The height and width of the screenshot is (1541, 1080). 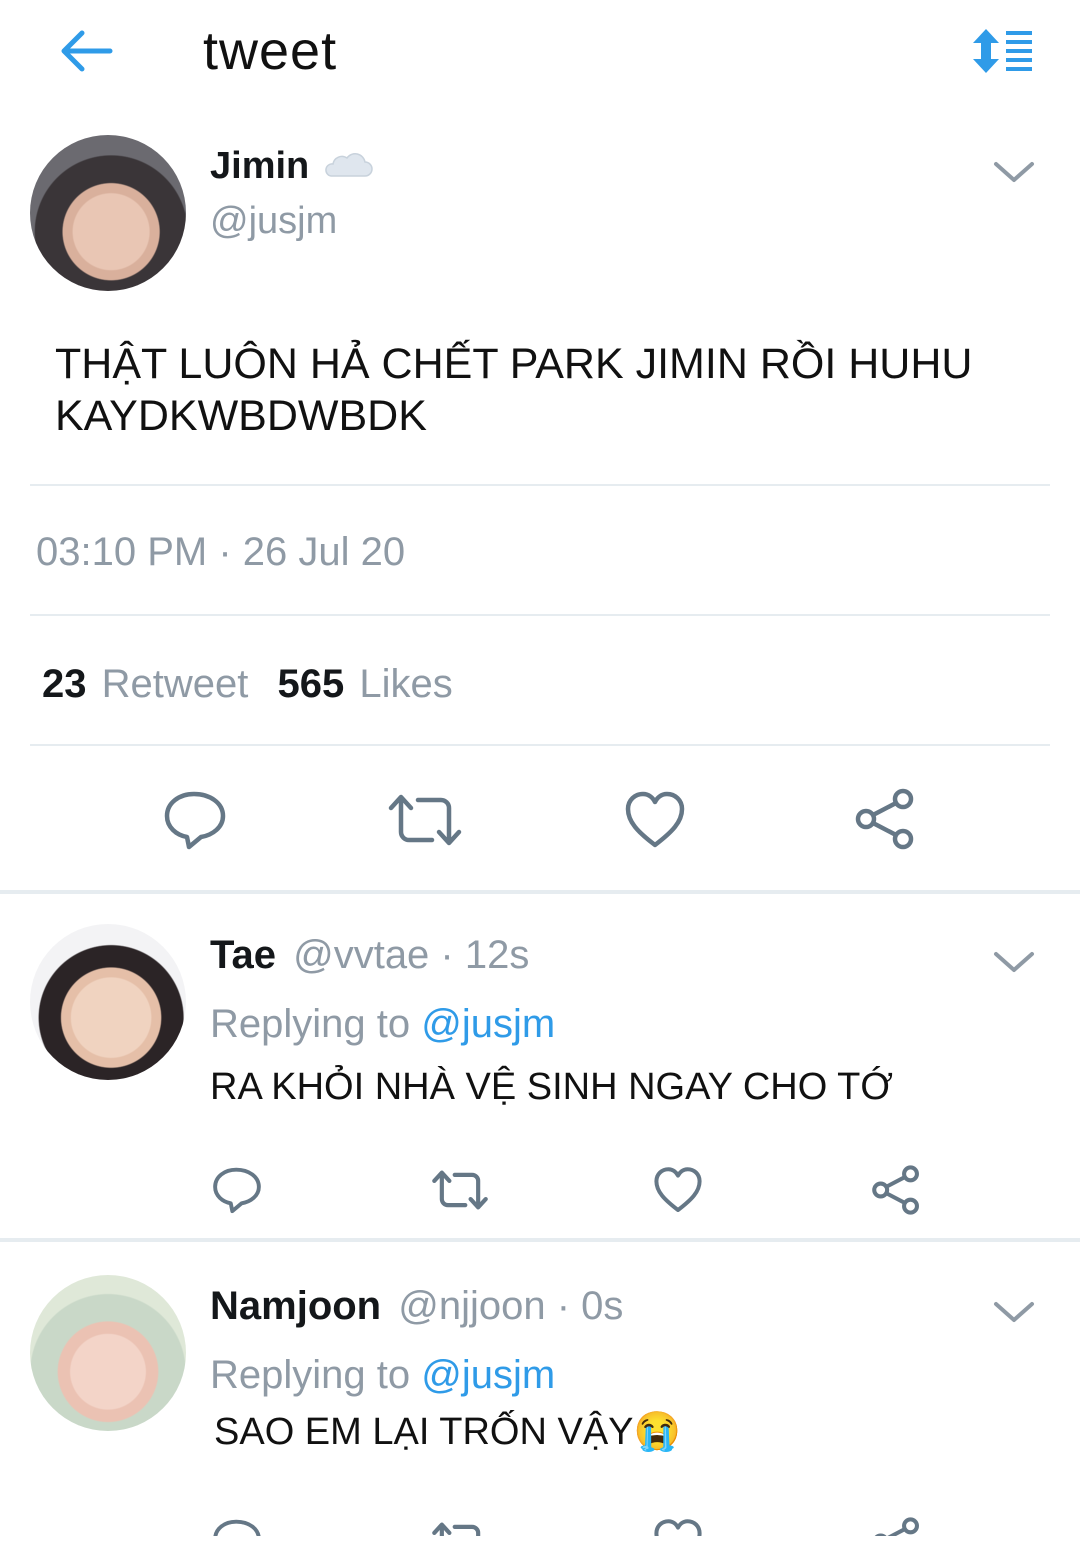 What do you see at coordinates (311, 684) in the screenshot?
I see `likes-count: 565` at bounding box center [311, 684].